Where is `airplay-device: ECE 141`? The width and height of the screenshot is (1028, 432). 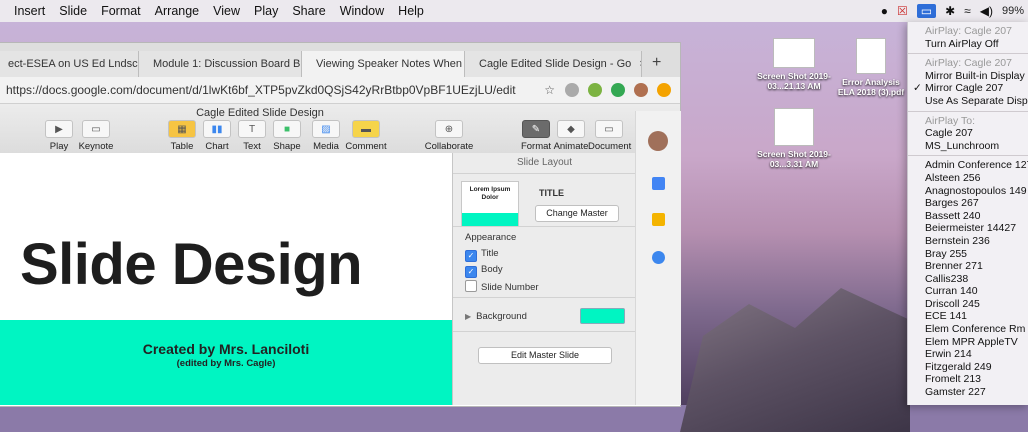 airplay-device: ECE 141 is located at coordinates (968, 316).